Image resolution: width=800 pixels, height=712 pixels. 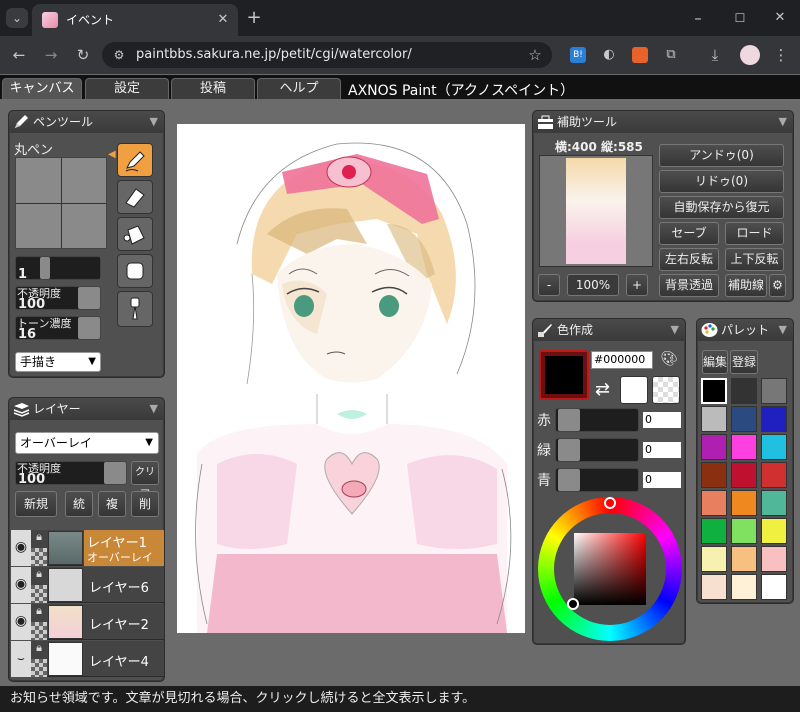 I want to click on forward-icon: →, so click(x=51, y=55).